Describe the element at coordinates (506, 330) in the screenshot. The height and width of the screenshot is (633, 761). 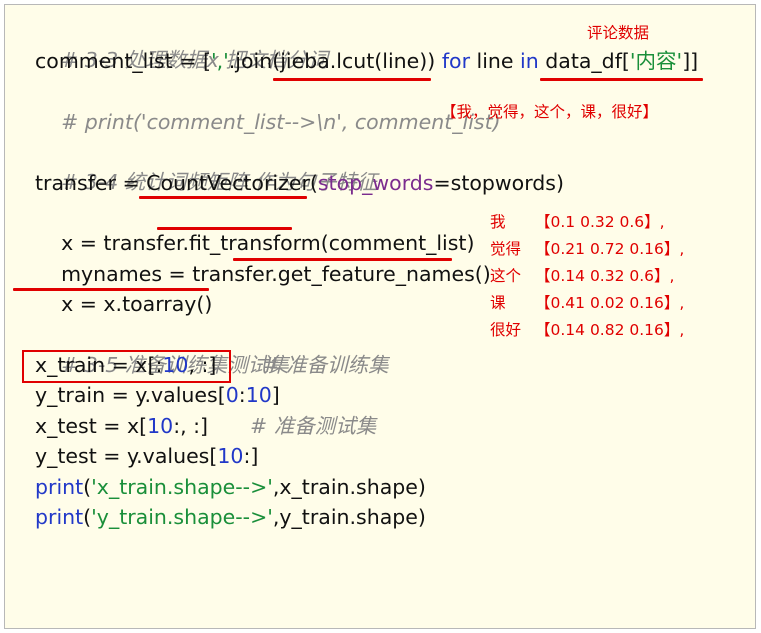
I see `matrix-word: 很好` at that location.